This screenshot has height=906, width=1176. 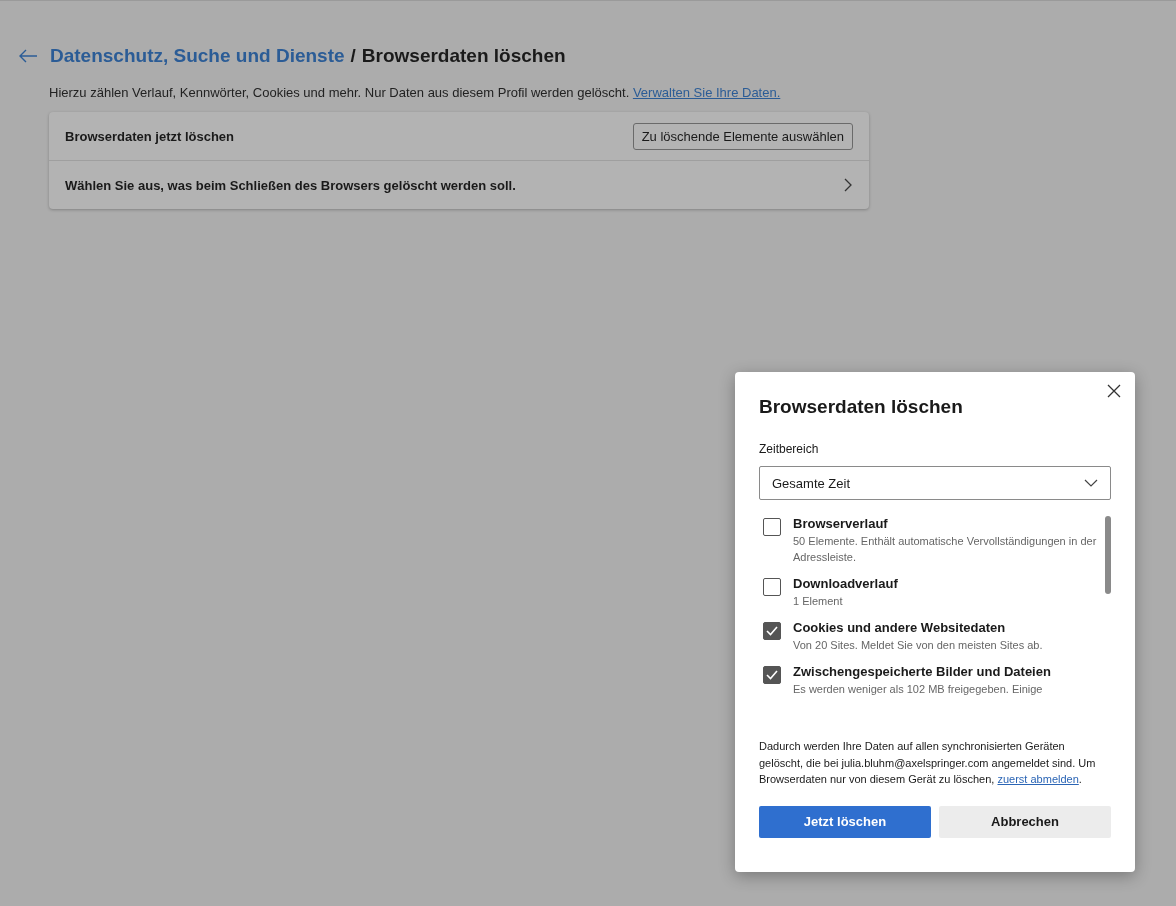 I want to click on close-icon, so click(x=1114, y=391).